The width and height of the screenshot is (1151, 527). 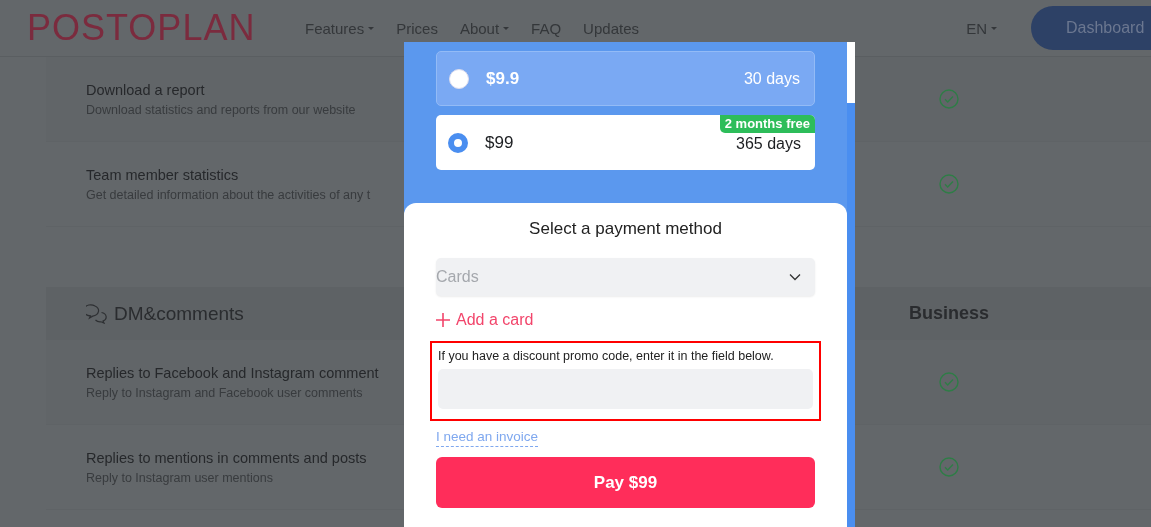 What do you see at coordinates (625, 229) in the screenshot?
I see `payment-title: Select a payment method` at bounding box center [625, 229].